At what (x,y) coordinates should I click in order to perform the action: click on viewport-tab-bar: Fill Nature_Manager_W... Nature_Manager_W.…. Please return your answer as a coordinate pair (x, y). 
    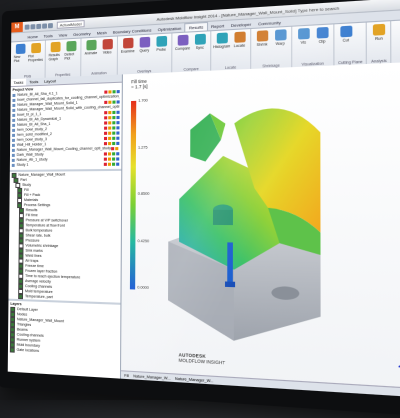
    Looking at the image, I should click on (260, 384).